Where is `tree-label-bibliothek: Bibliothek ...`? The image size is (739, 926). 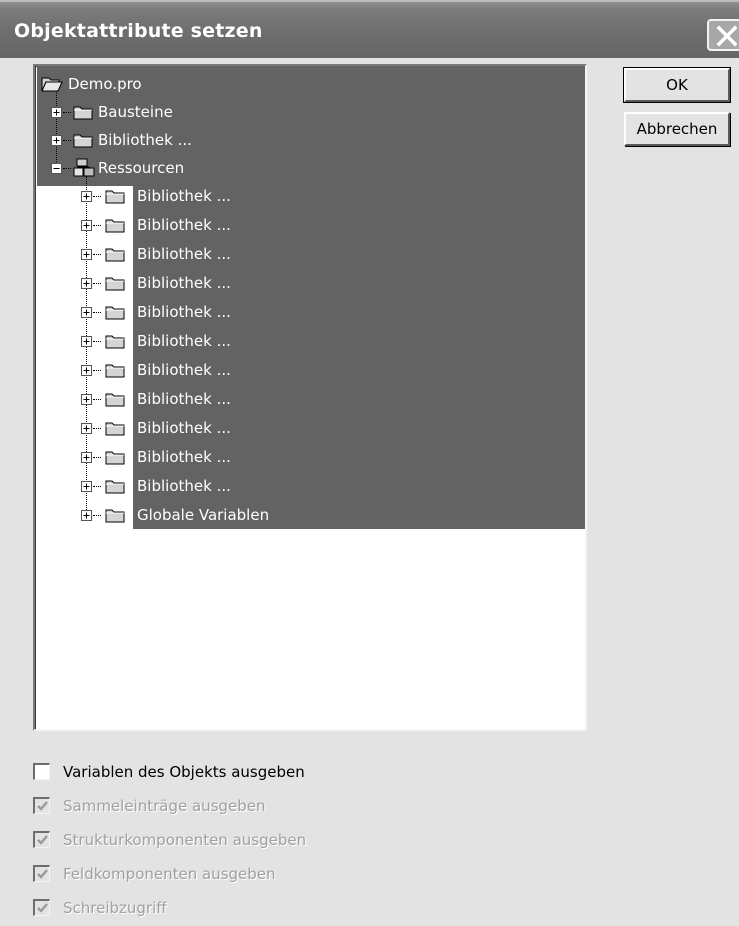 tree-label-bibliothek: Bibliothek ... is located at coordinates (145, 140).